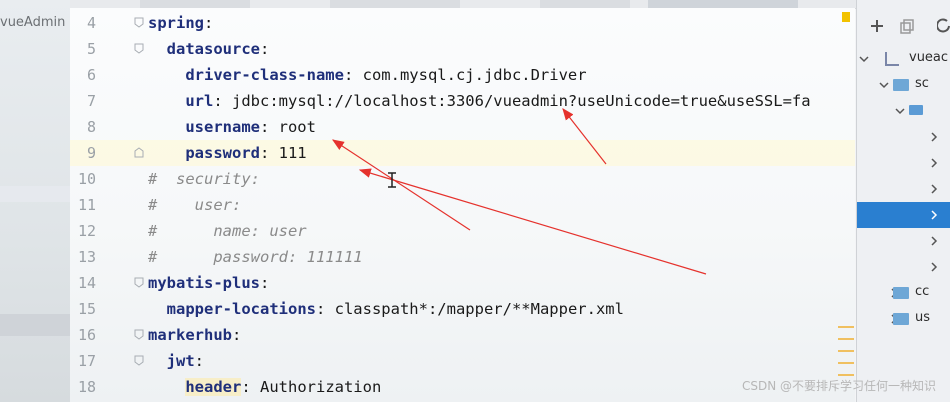 The image size is (950, 402). Describe the element at coordinates (83, 309) in the screenshot. I see `line-number: 15` at that location.